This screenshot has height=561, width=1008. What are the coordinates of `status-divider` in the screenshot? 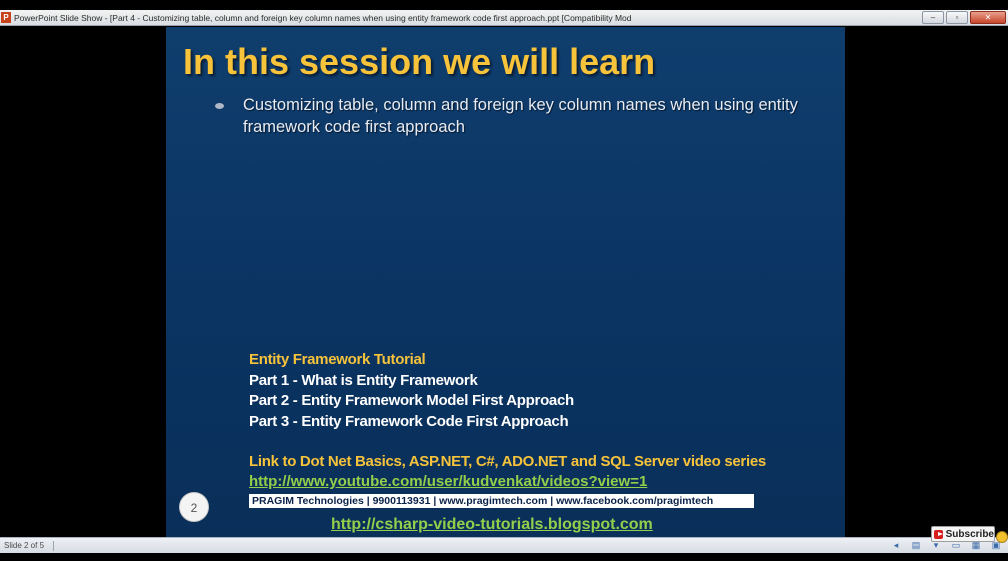 It's located at (53, 546).